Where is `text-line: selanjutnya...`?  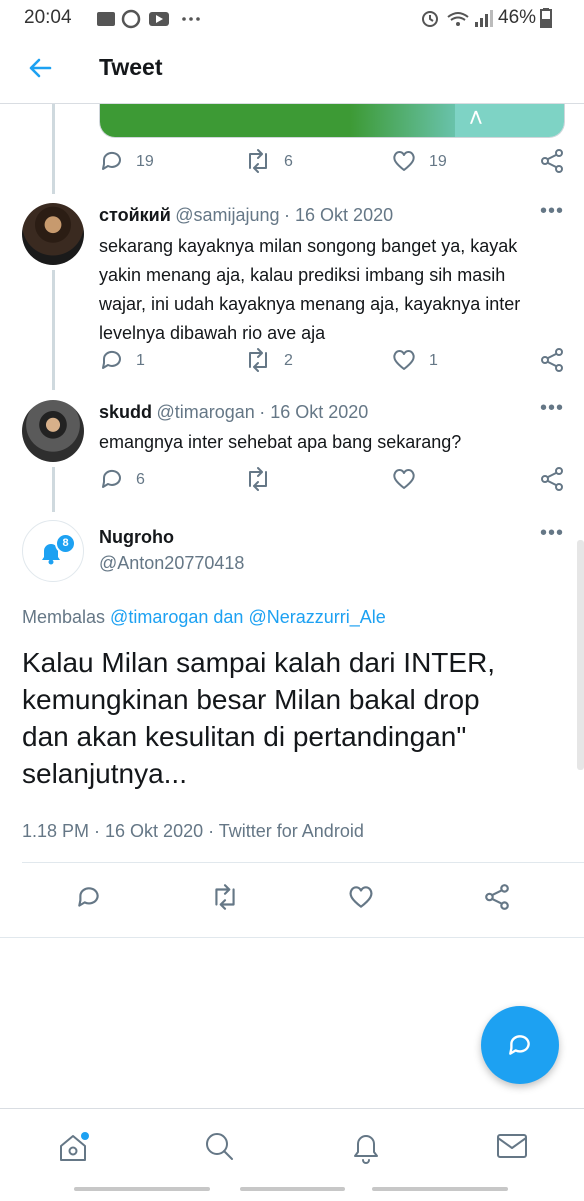
text-line: selanjutnya... is located at coordinates (104, 773).